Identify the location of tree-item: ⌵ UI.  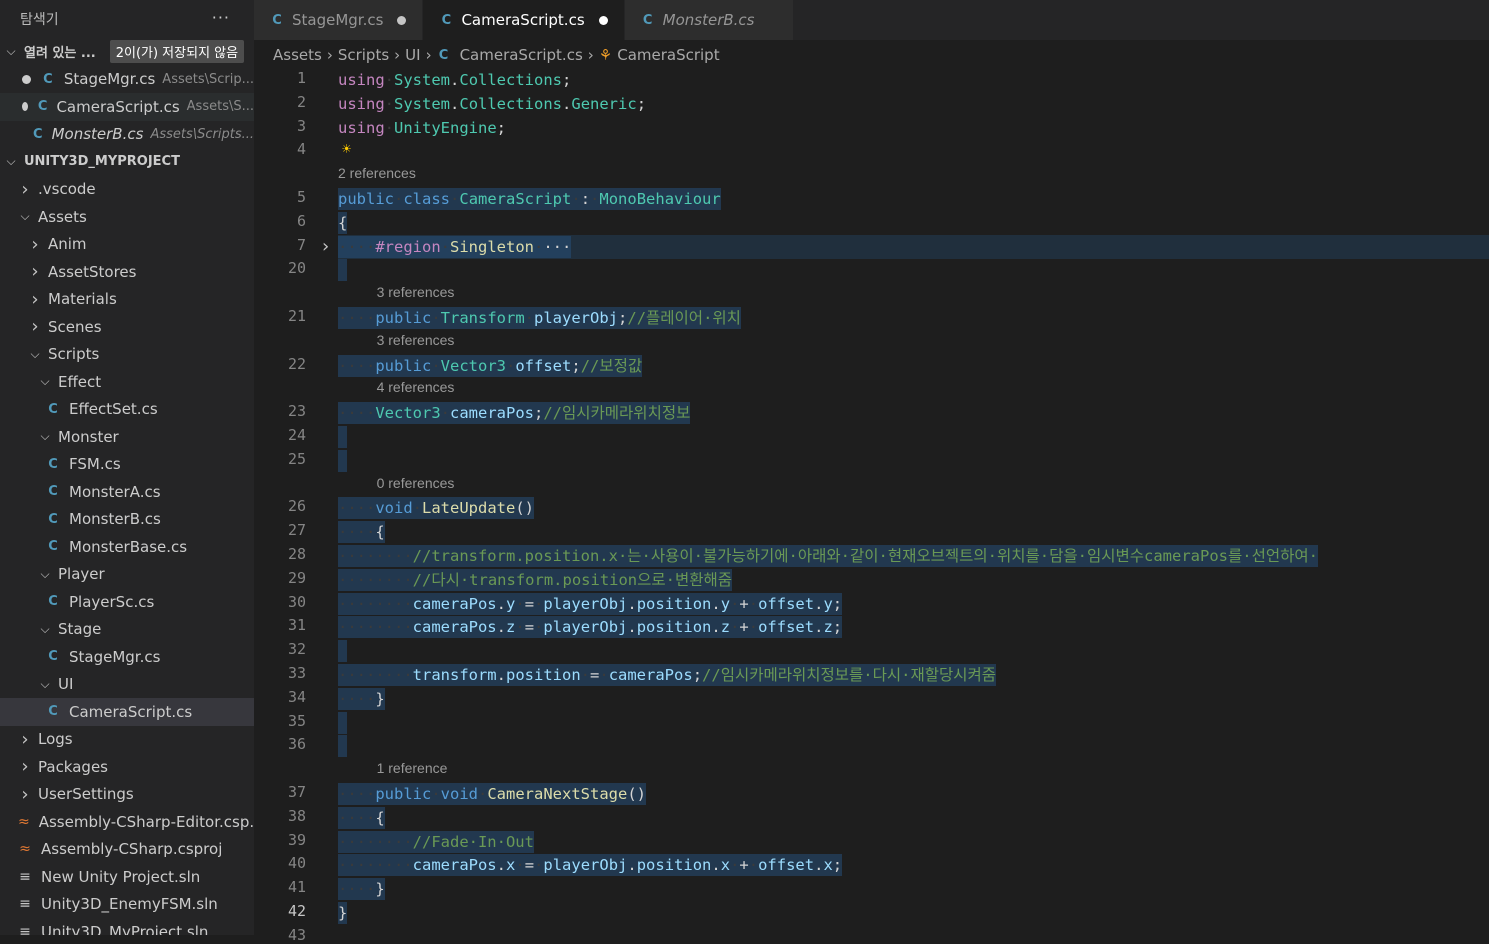
(127, 685).